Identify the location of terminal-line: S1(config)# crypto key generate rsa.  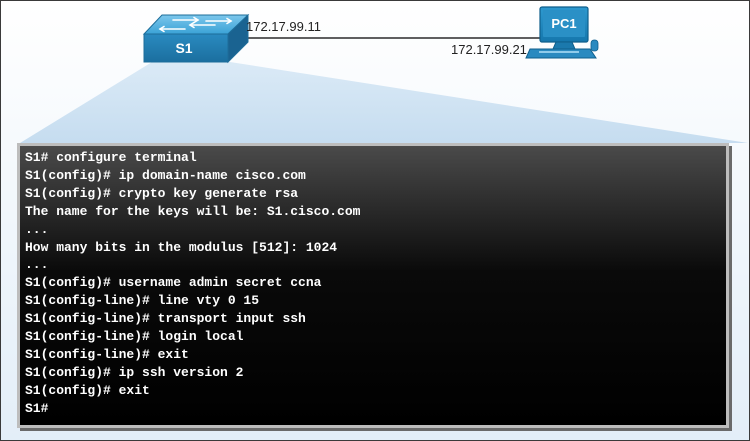
(162, 193).